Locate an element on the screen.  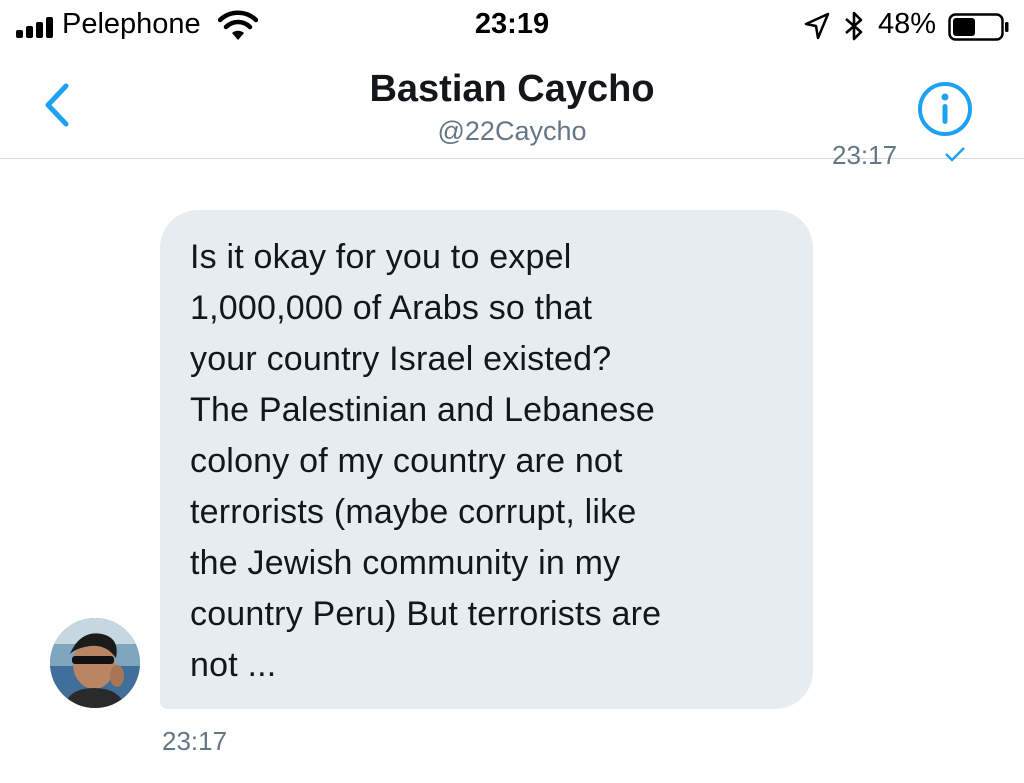
location-arrow-icon is located at coordinates (817, 26).